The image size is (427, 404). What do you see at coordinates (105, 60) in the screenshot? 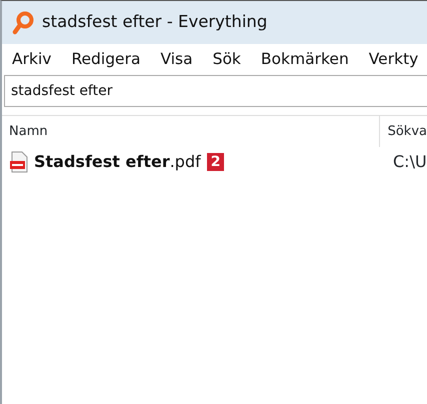
I see `menu-item: Redigera` at bounding box center [105, 60].